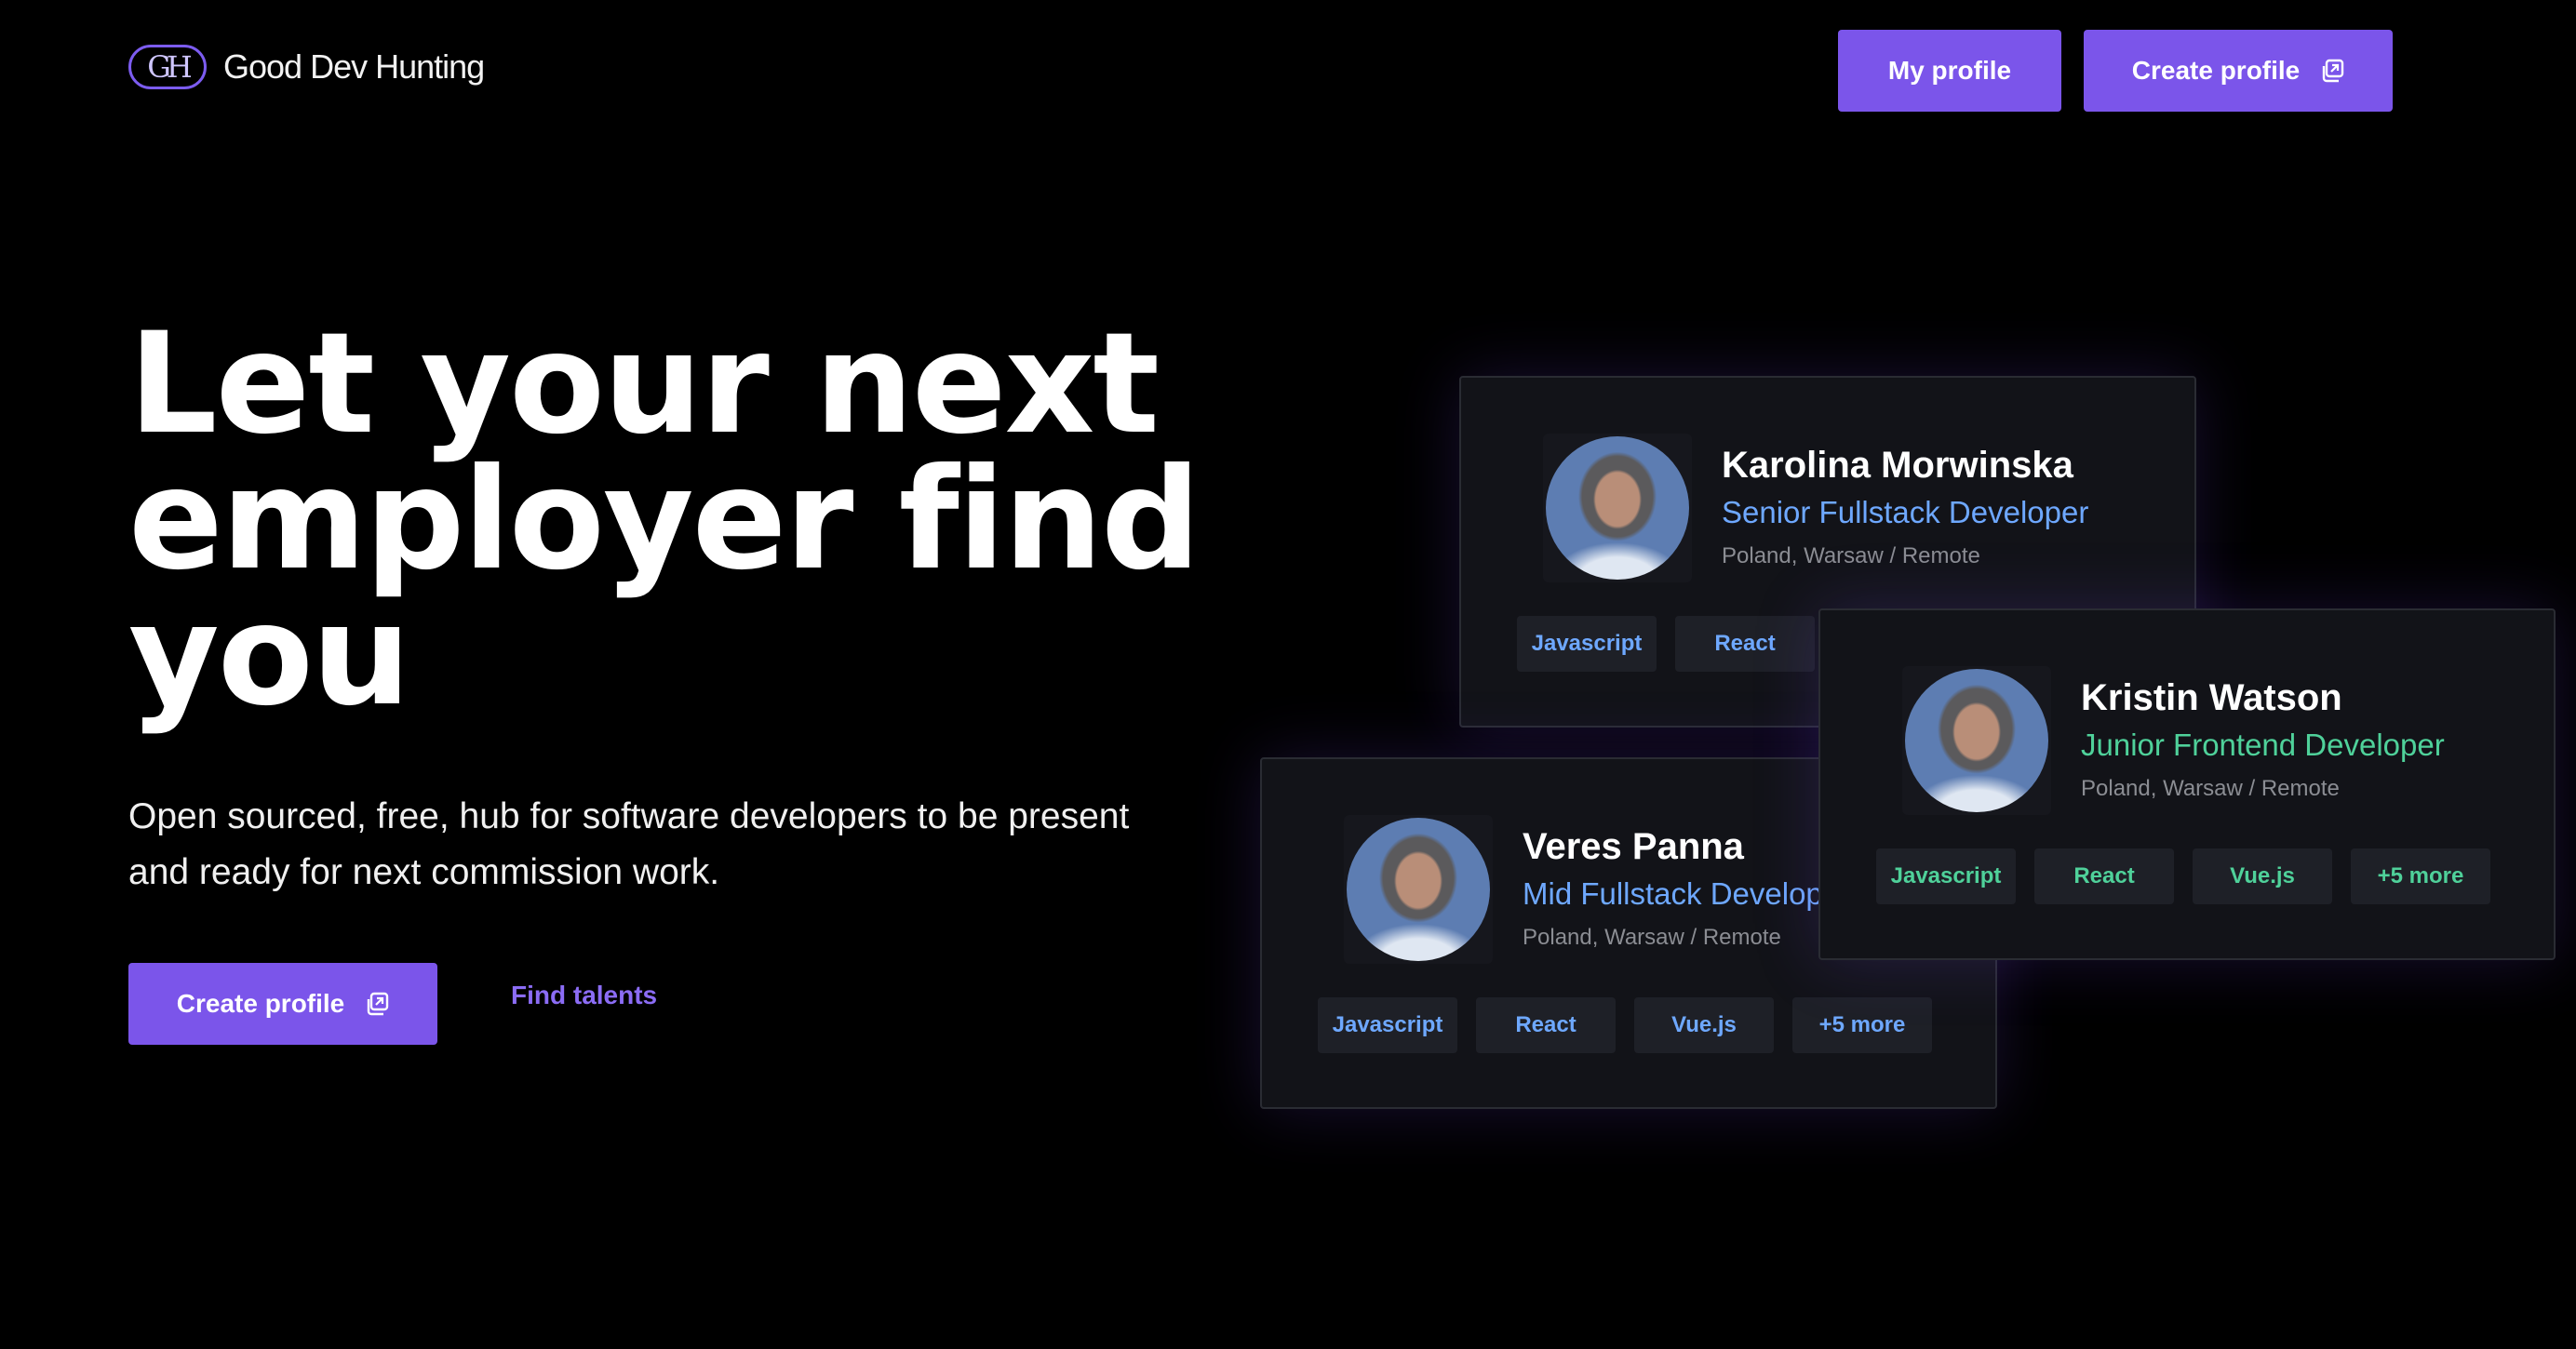 Image resolution: width=2576 pixels, height=1349 pixels. I want to click on logo-mark: GH, so click(167, 67).